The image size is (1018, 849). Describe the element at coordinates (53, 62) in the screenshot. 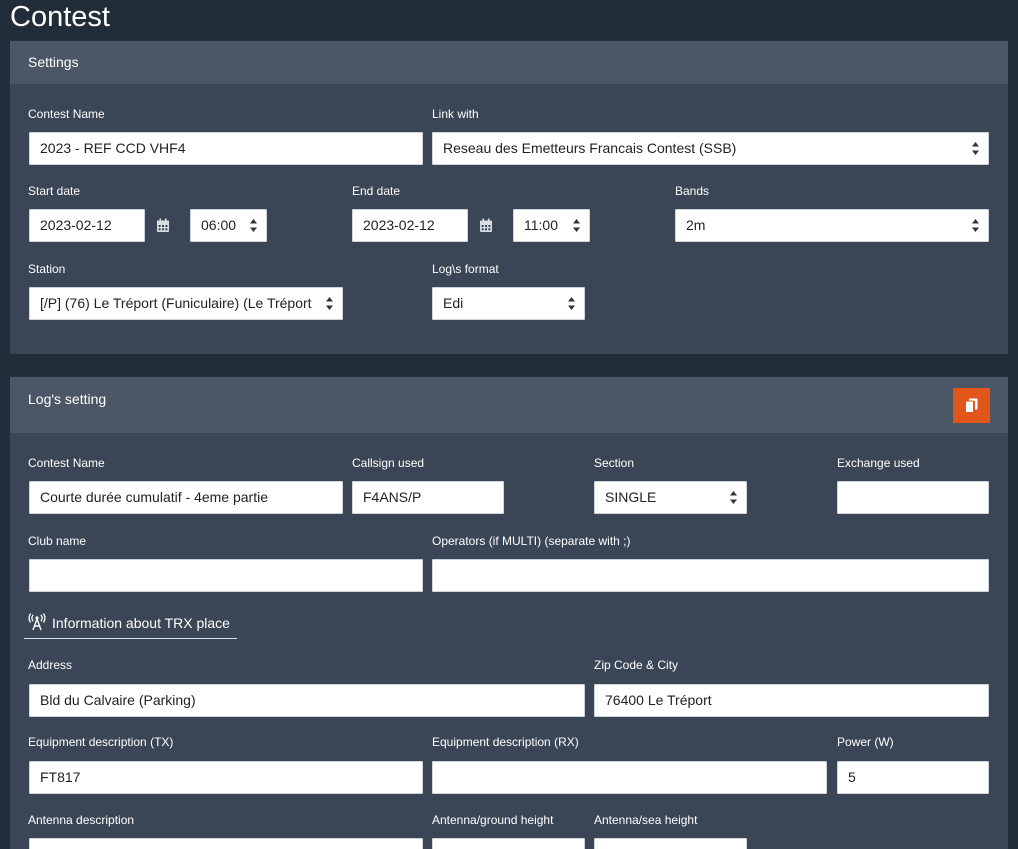

I see `settings-title: Settings` at that location.